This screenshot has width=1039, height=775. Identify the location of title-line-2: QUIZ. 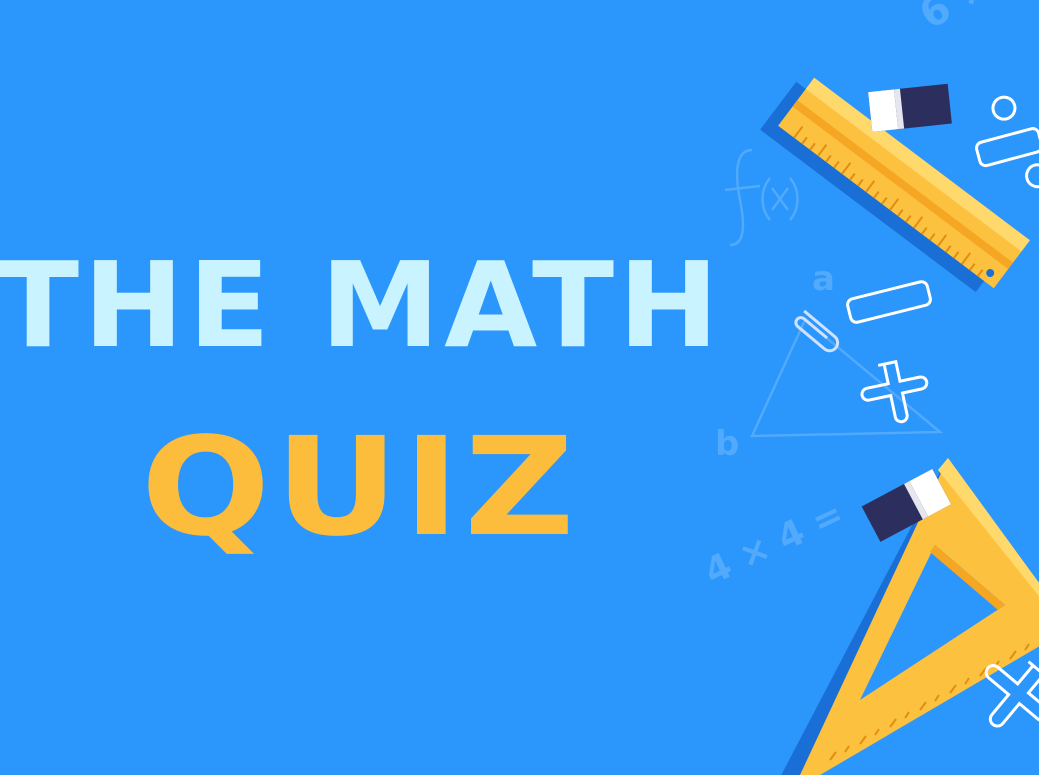
(360, 488).